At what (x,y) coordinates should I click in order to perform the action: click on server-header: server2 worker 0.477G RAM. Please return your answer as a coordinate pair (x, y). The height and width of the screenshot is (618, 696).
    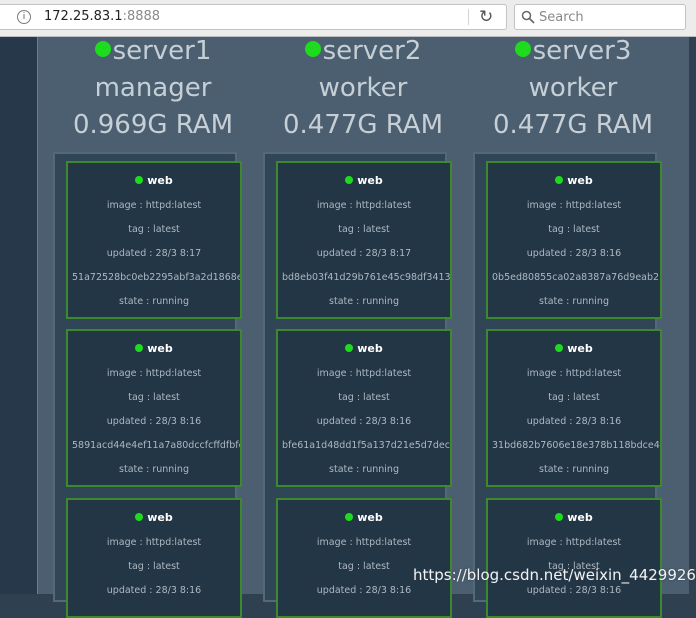
    Looking at the image, I should click on (363, 88).